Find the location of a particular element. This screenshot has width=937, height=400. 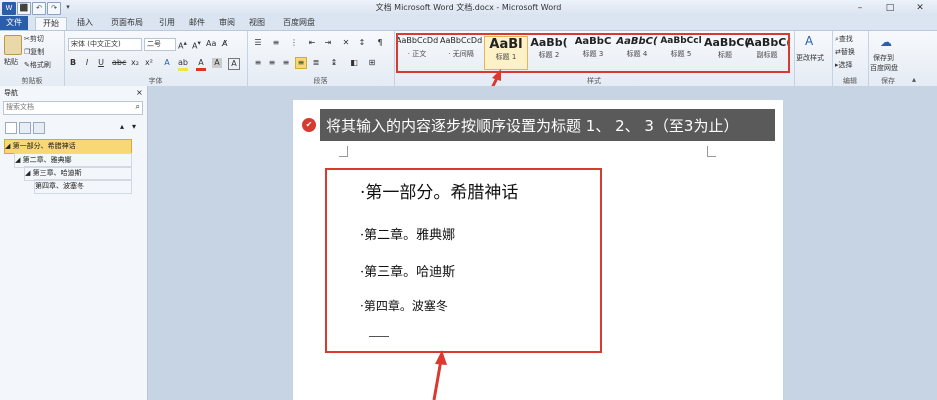

shading-icon: ◧ is located at coordinates (354, 63).